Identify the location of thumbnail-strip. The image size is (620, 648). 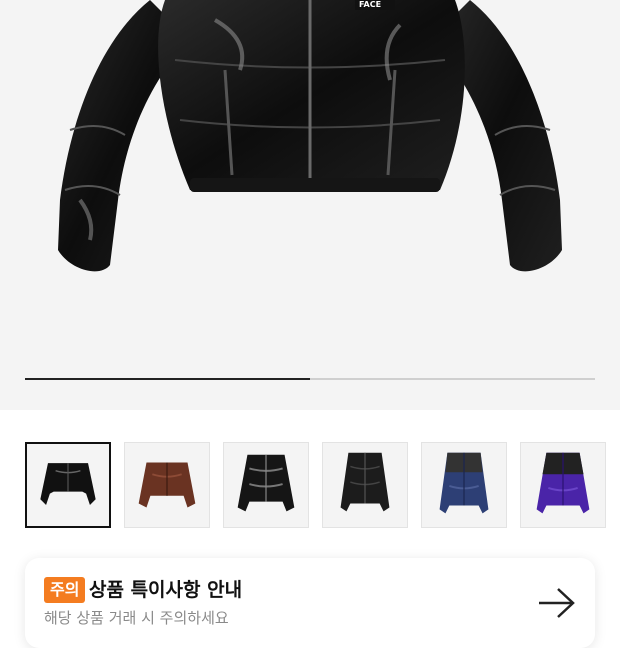
(322, 485).